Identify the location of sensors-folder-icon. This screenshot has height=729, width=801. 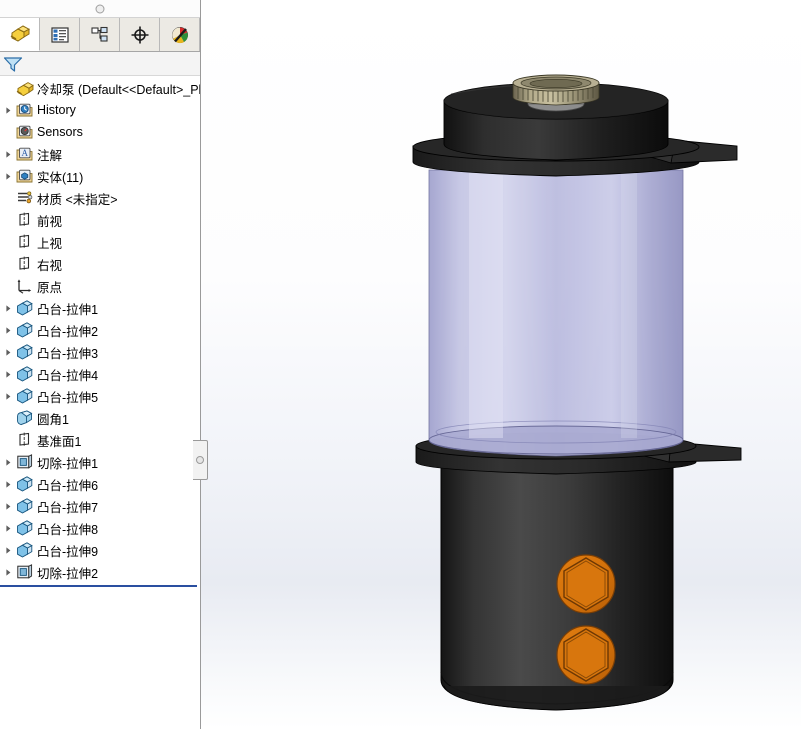
(24, 132).